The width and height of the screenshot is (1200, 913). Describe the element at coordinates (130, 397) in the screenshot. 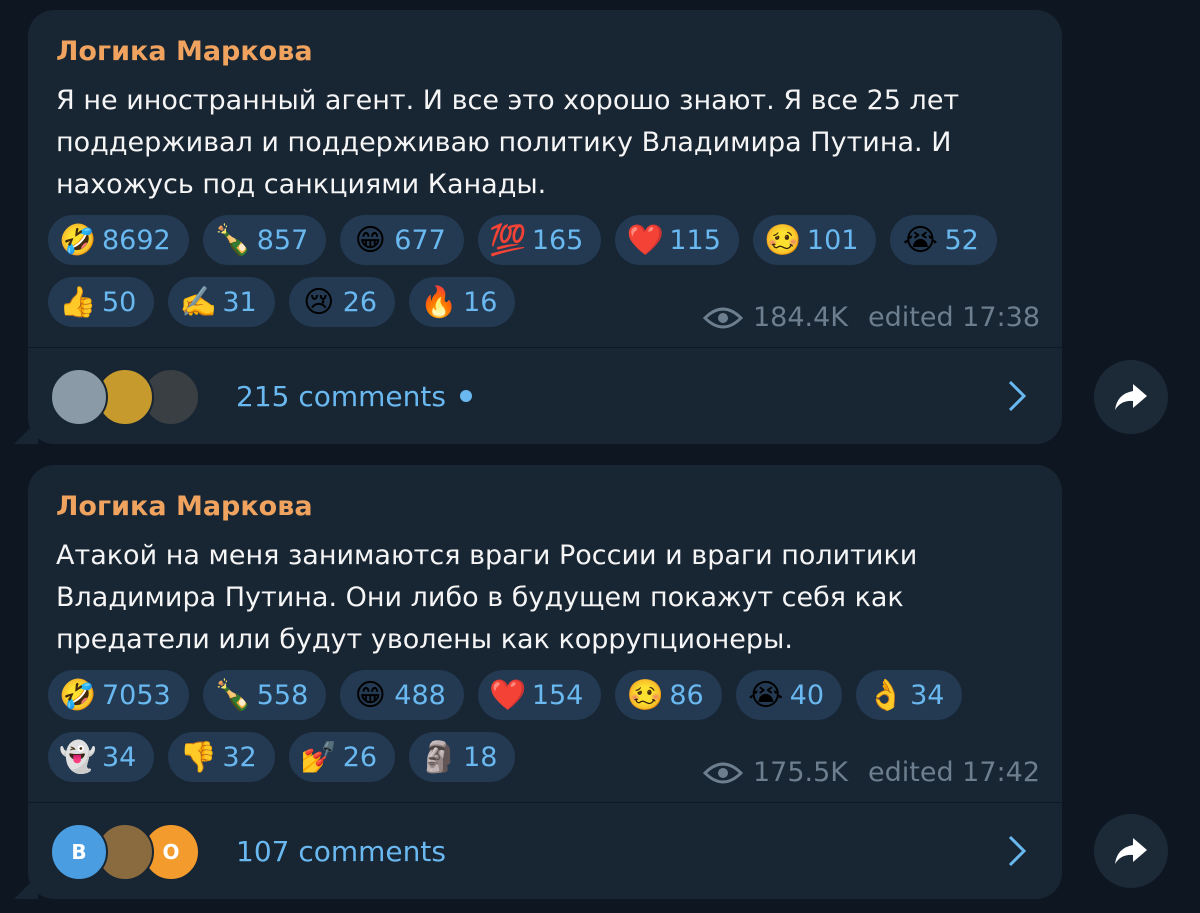

I see `commenter-avatars` at that location.